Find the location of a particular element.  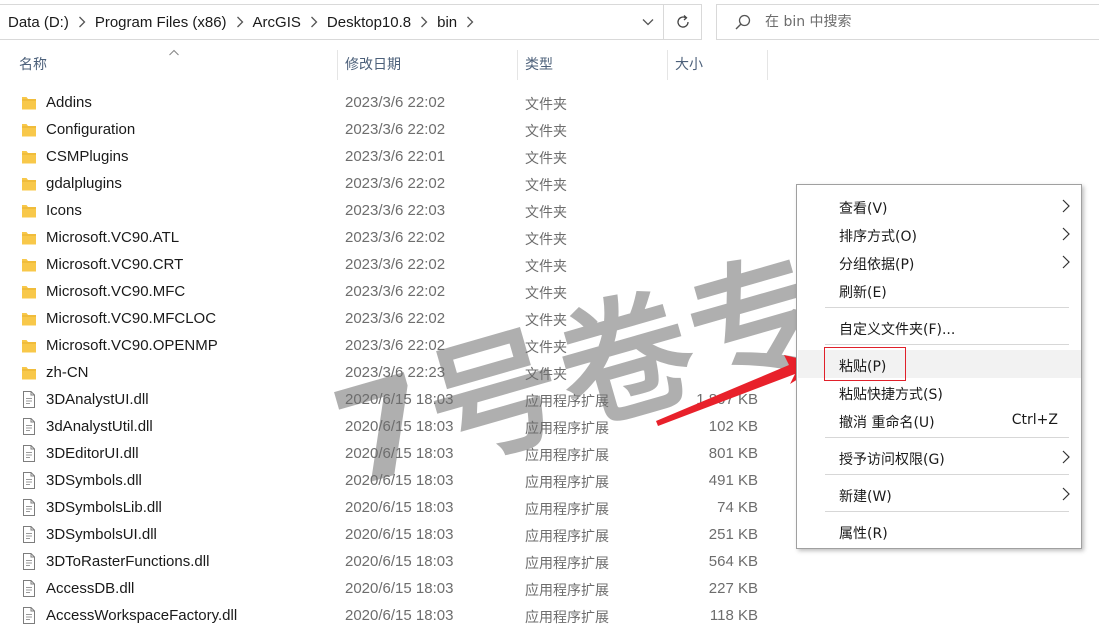

file-row: Microsoft.VC90.MFC 2023/3/6 22:02 文件夹 is located at coordinates (390, 291).